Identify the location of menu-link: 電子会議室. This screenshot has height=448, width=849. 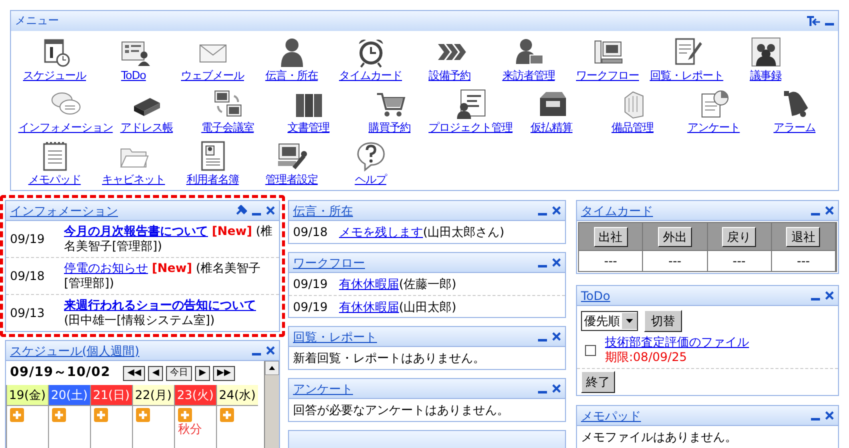
(227, 127).